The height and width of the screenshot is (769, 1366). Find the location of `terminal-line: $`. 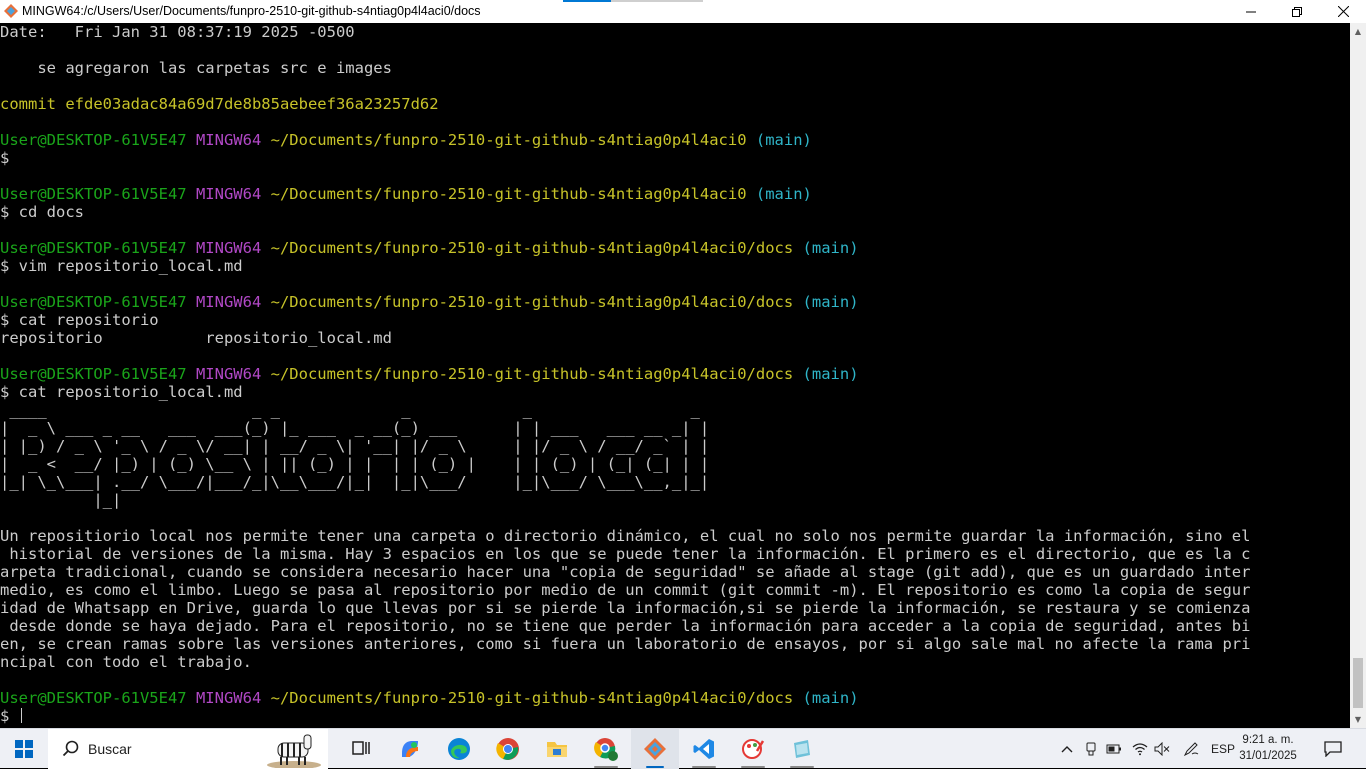

terminal-line: $ is located at coordinates (675, 716).